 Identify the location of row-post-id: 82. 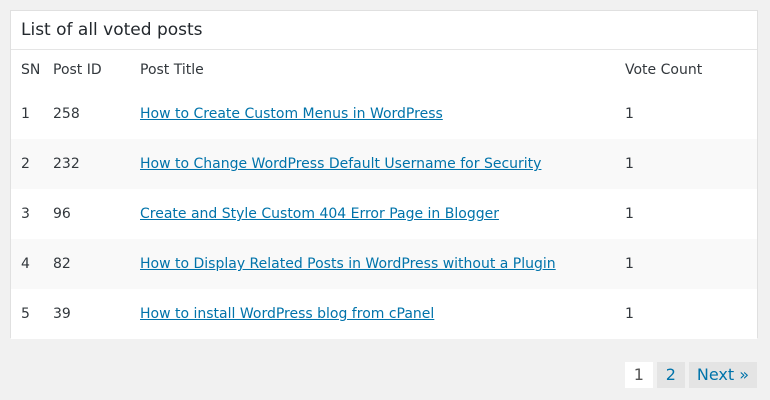
(62, 264).